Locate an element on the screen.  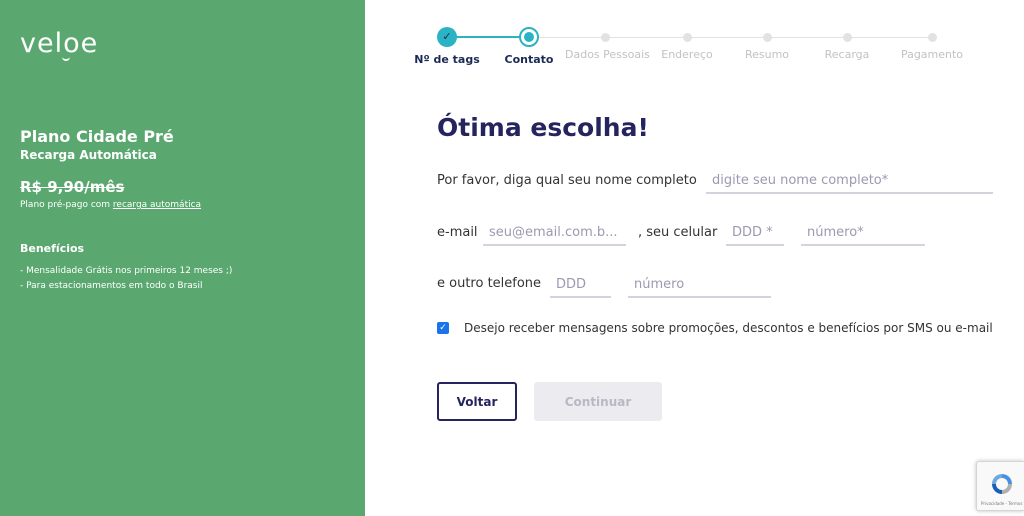
plan-subtitle: Recarga Automática is located at coordinates (88, 155).